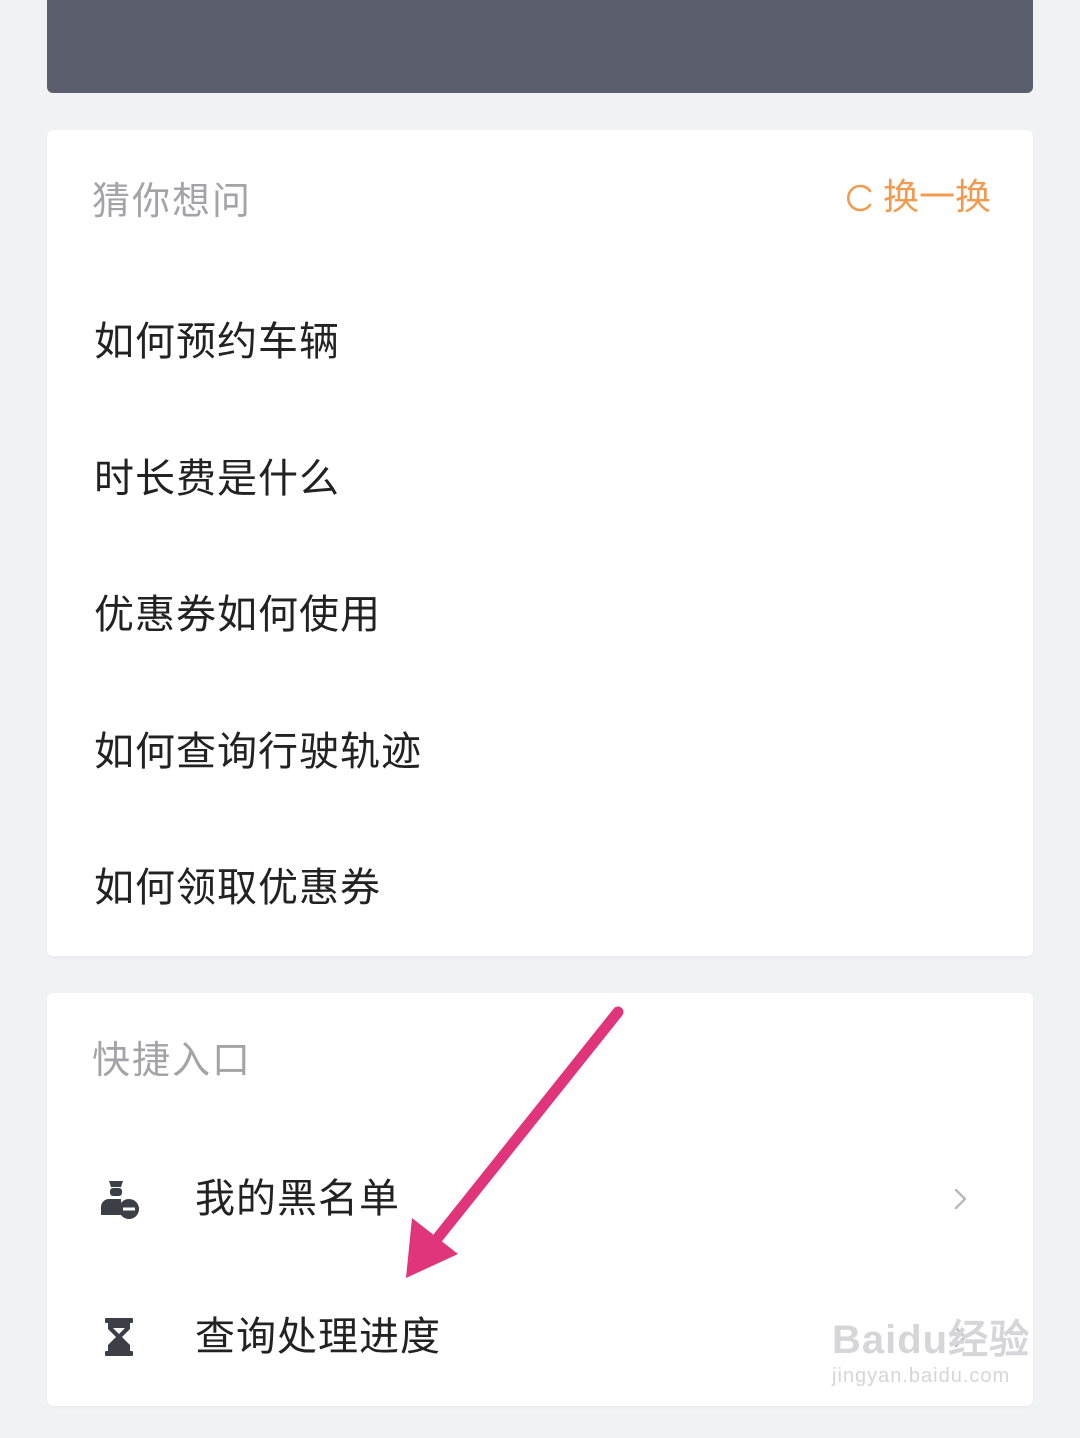 This screenshot has height=1438, width=1080. Describe the element at coordinates (931, 1340) in the screenshot. I see `watermark-main: Baidu经验` at that location.